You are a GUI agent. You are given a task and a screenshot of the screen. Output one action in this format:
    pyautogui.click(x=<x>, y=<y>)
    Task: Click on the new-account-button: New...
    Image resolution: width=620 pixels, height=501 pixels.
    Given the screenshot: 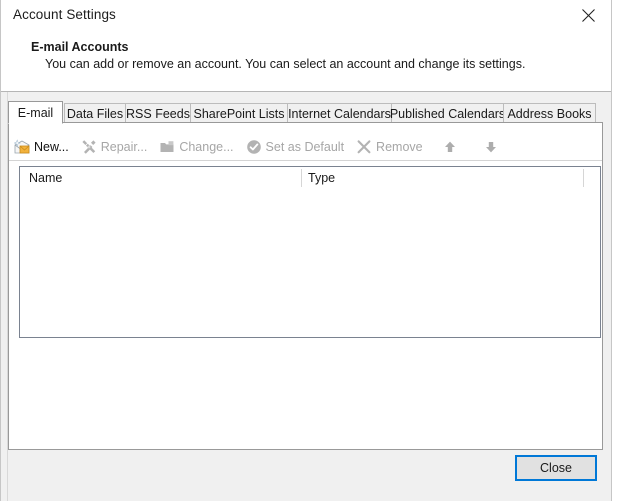 What is the action you would take?
    pyautogui.click(x=41, y=147)
    